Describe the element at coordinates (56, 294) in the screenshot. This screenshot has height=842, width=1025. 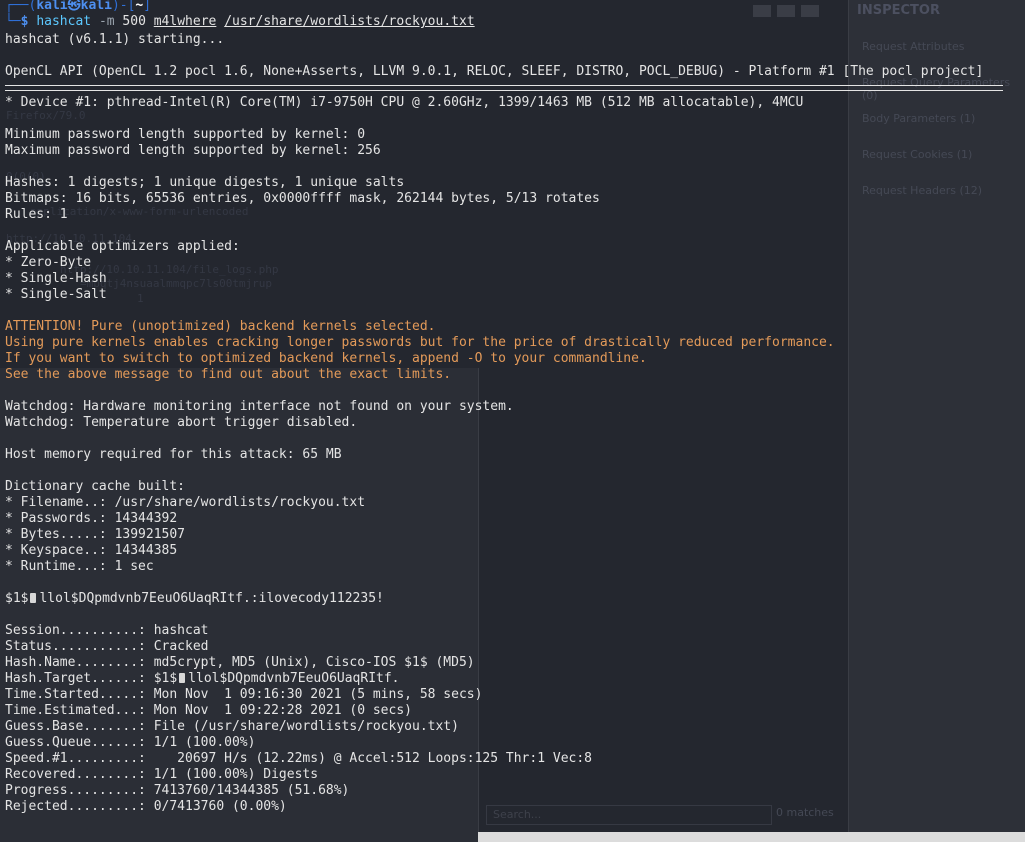
I see `output-line: * Single-Salt` at that location.